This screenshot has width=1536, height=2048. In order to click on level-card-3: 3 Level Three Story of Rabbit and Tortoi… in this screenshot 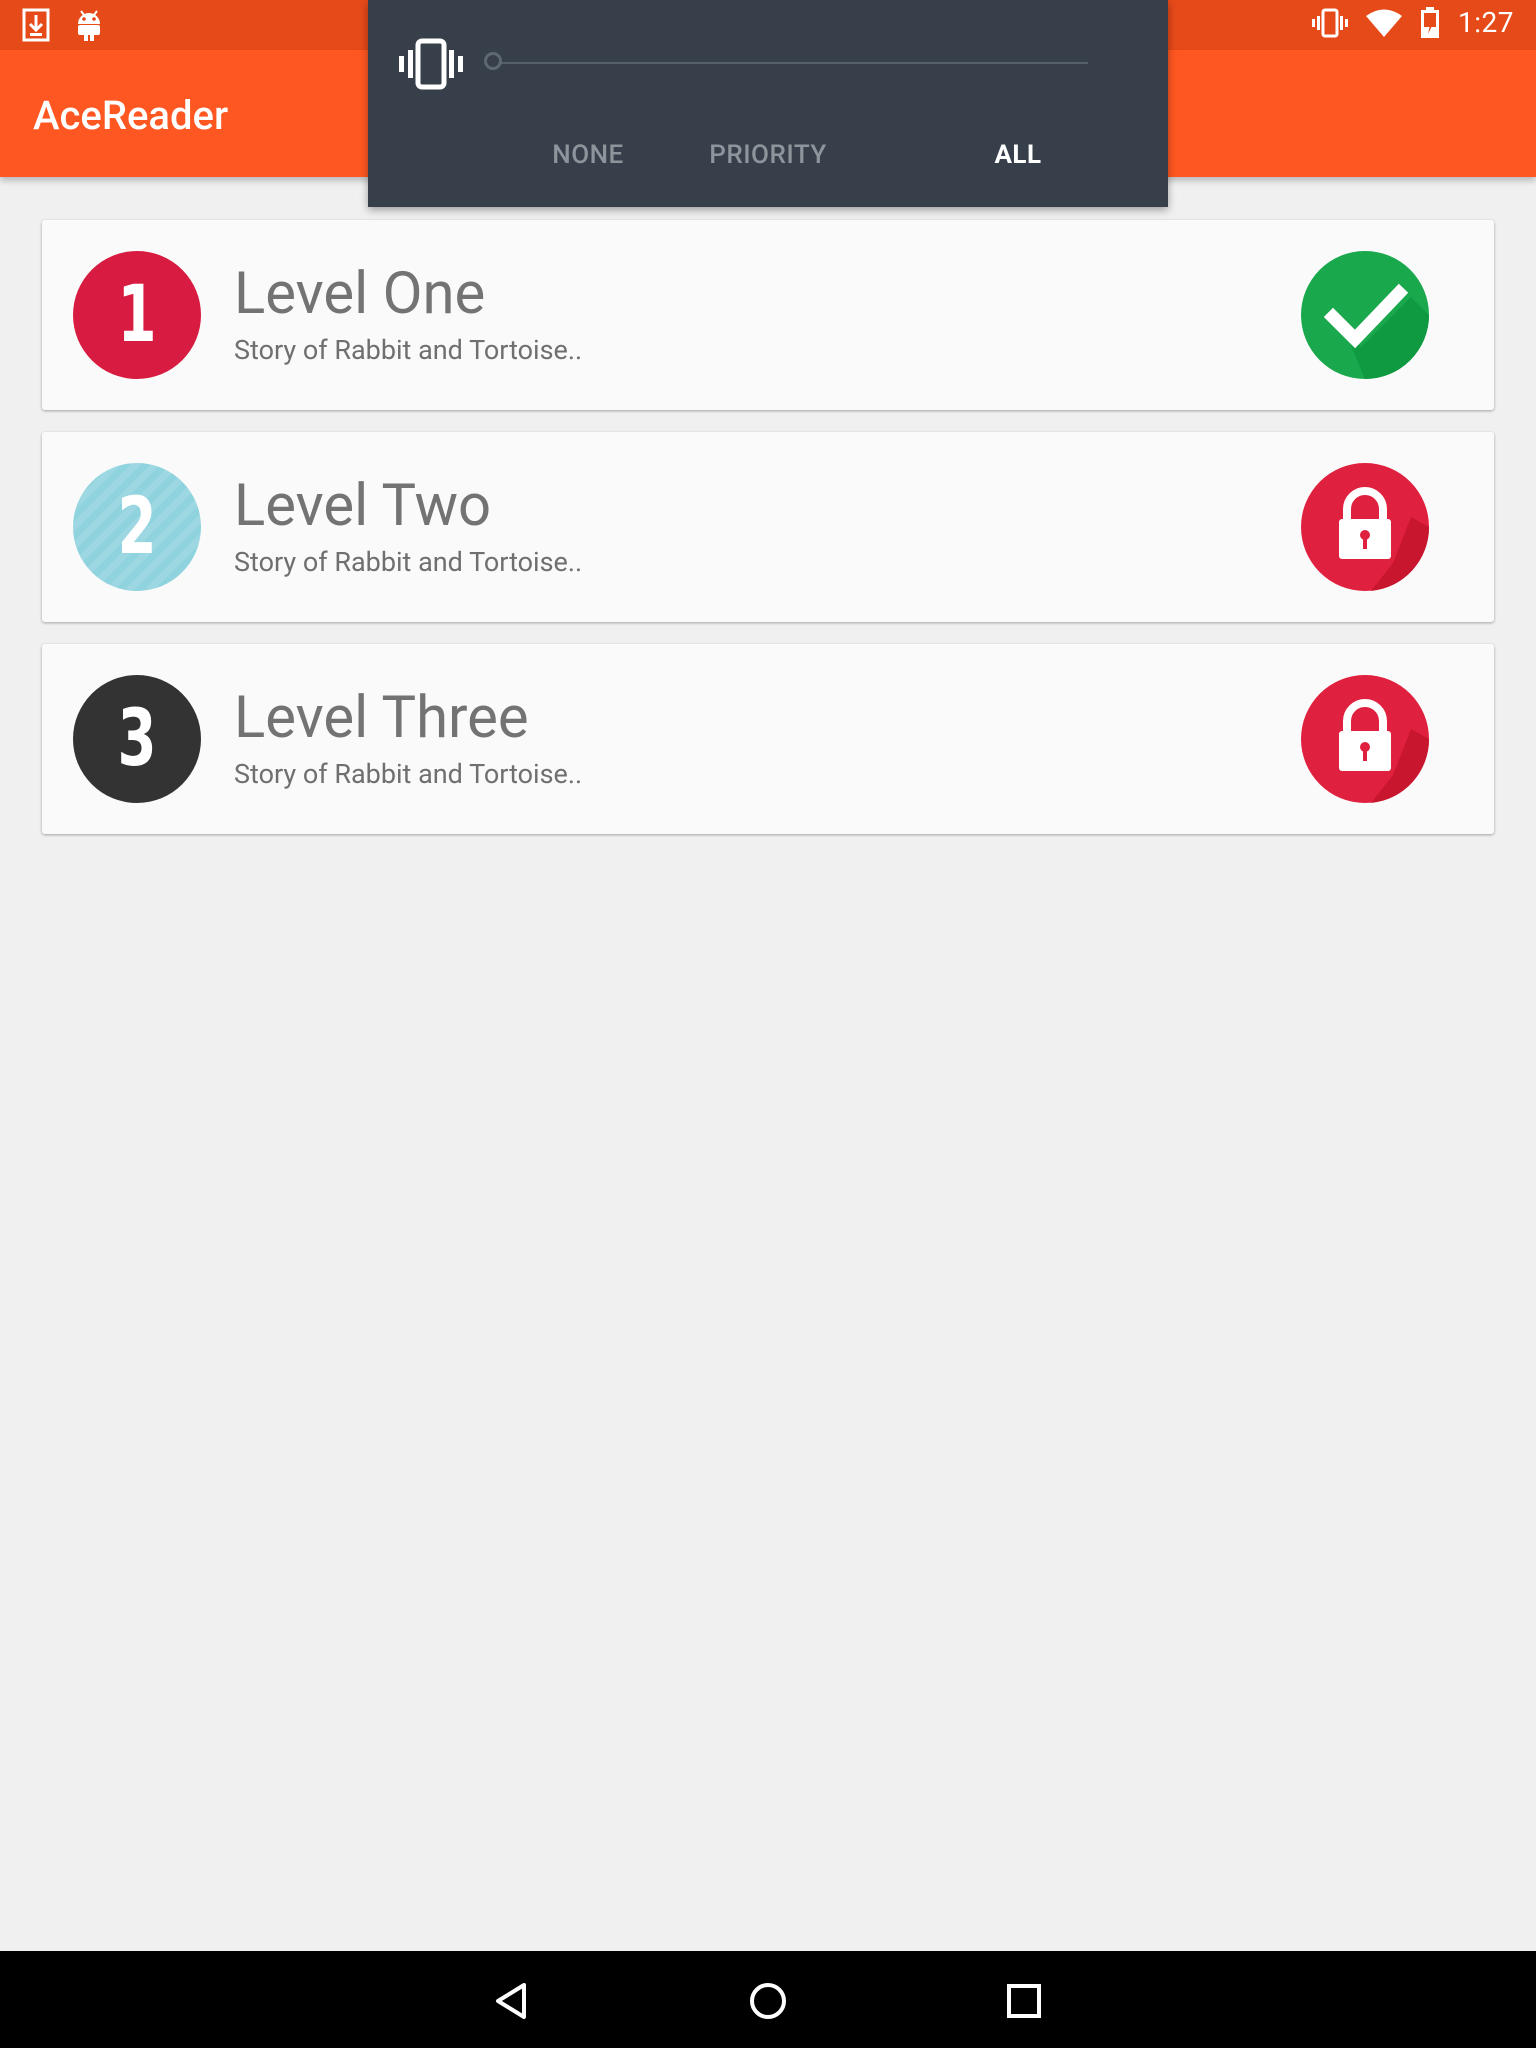, I will do `click(768, 739)`.